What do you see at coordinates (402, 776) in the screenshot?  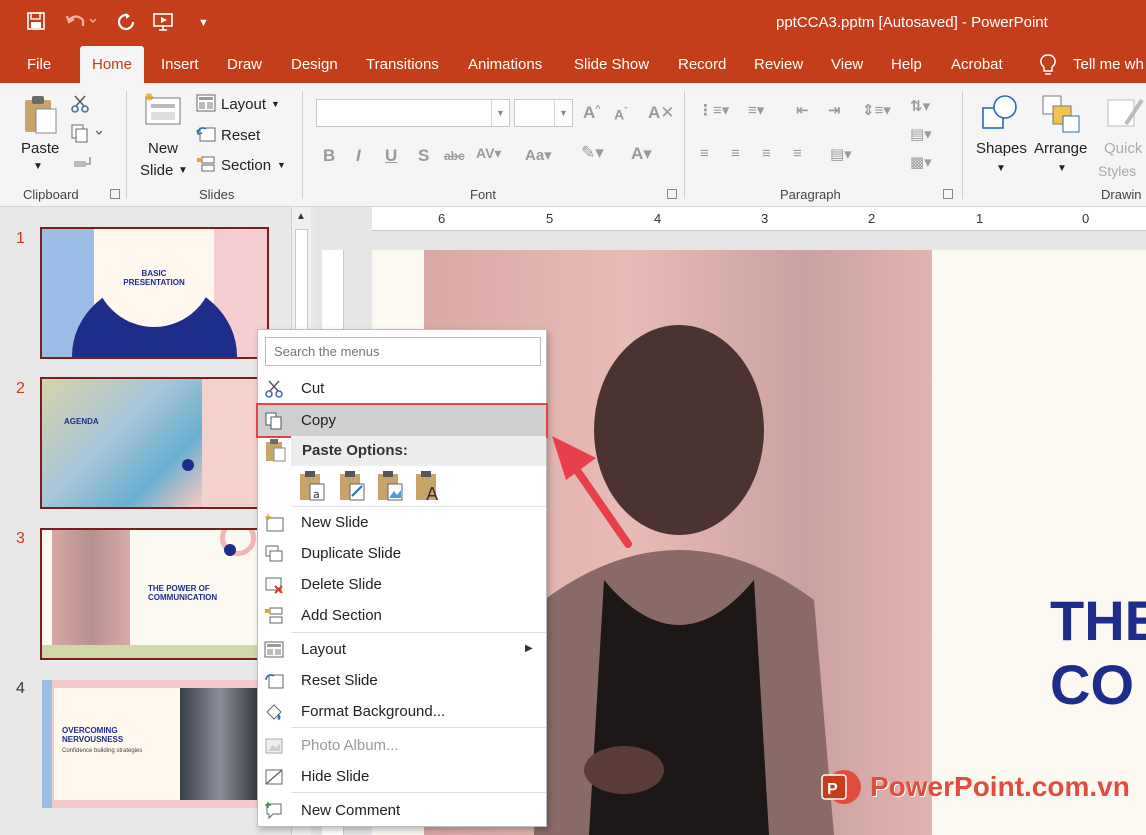 I see `menu-item-hide-slide: Hide Slide` at bounding box center [402, 776].